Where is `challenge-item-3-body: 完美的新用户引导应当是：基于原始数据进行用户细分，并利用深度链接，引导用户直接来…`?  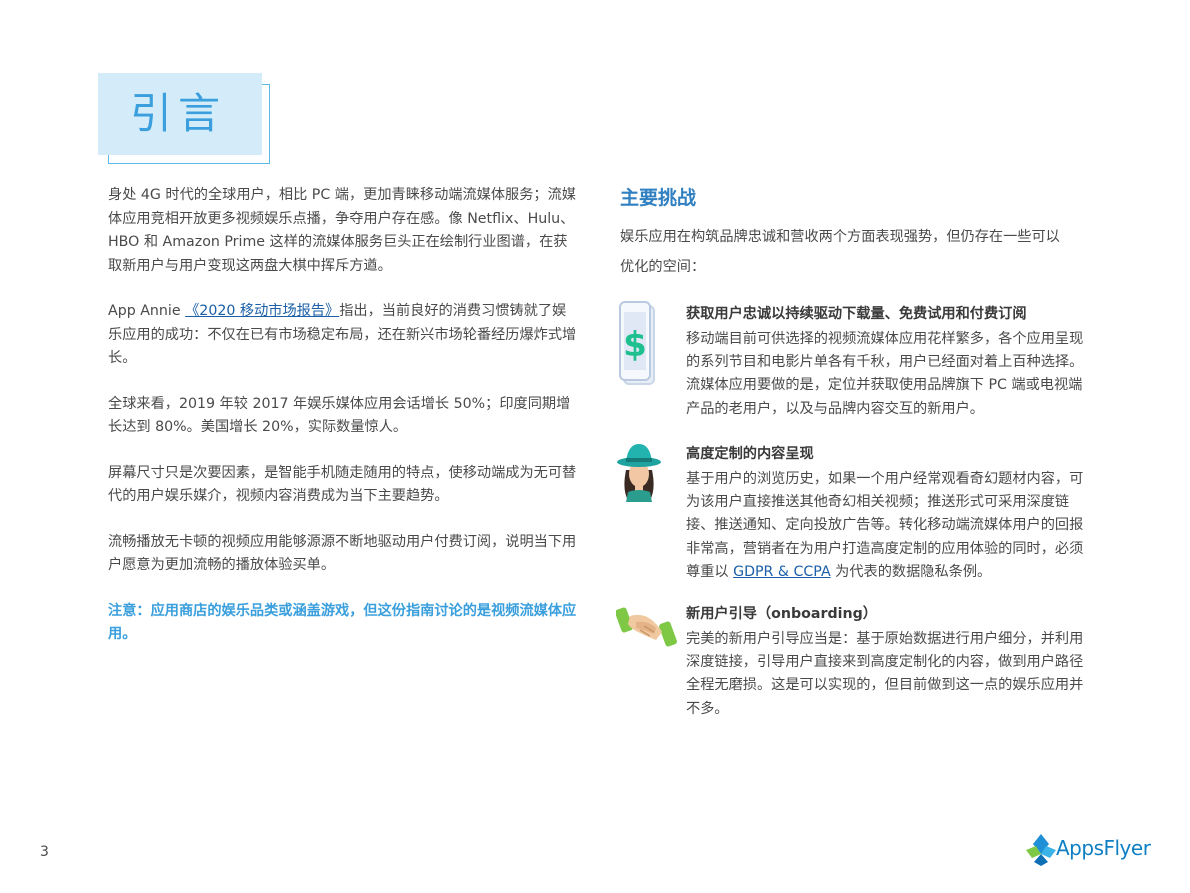
challenge-item-3-body: 完美的新用户引导应当是：基于原始数据进行用户细分，并利用深度链接，引导用户直接来… is located at coordinates (885, 674).